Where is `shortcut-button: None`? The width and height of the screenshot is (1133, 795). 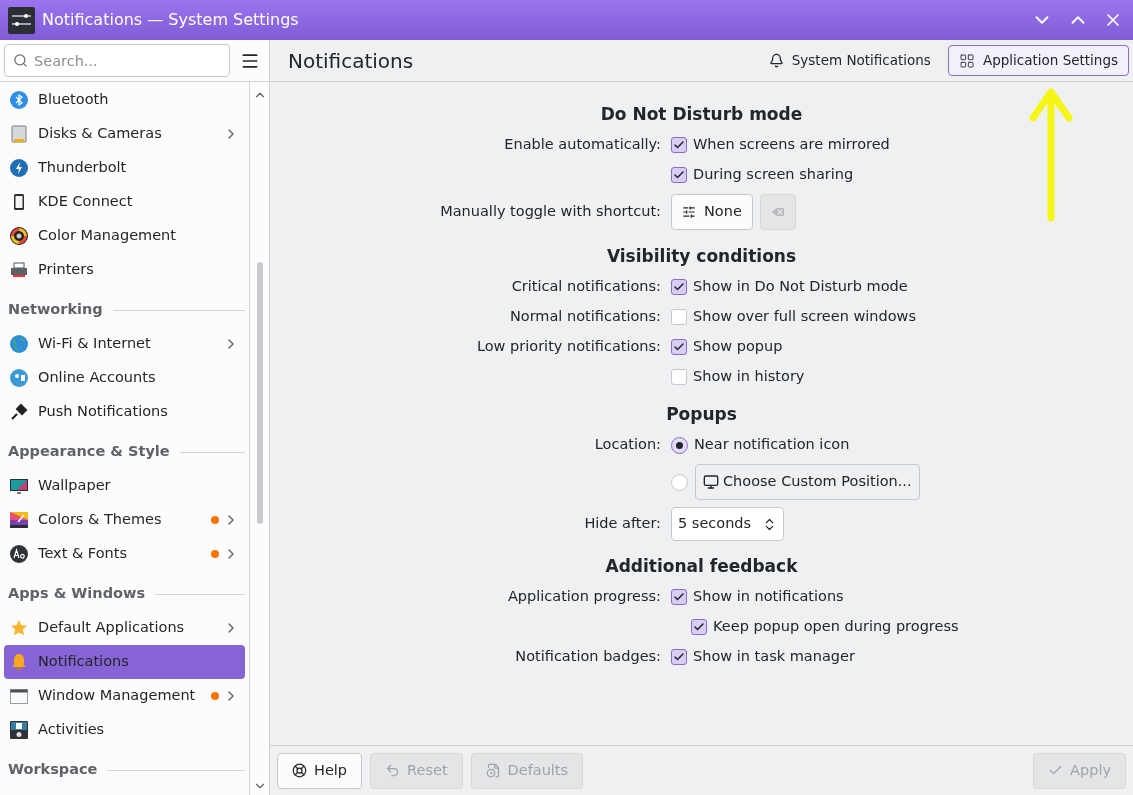
shortcut-button: None is located at coordinates (712, 212).